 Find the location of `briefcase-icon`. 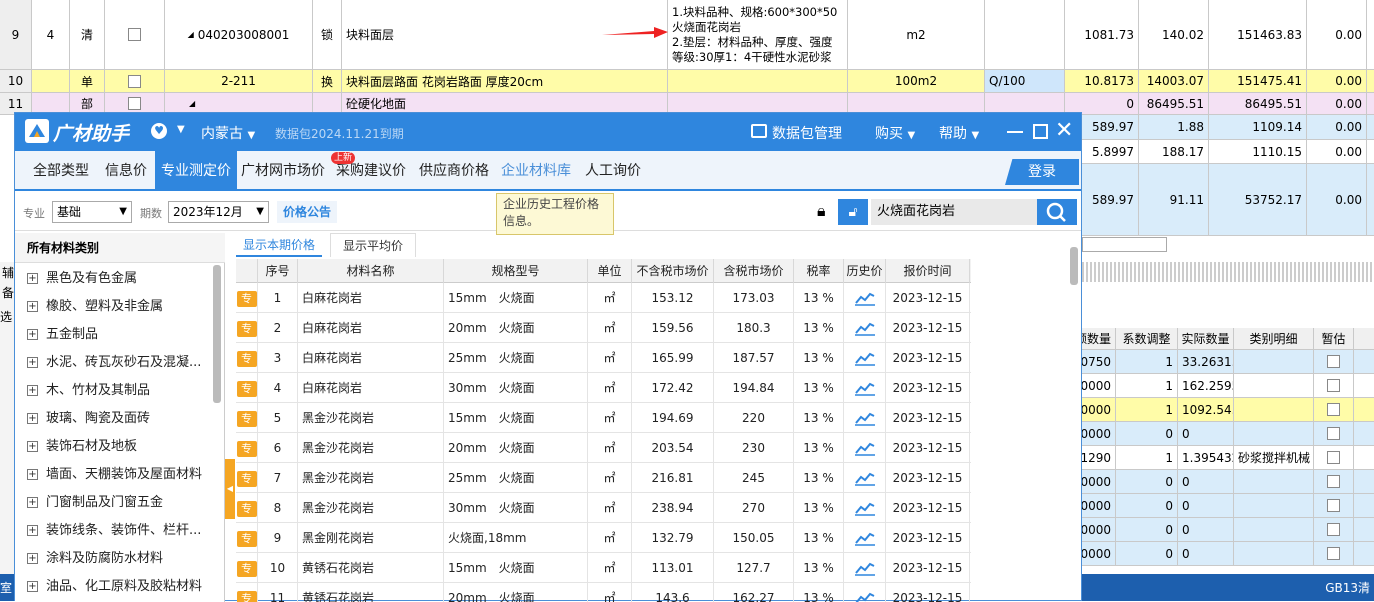

briefcase-icon is located at coordinates (759, 131).